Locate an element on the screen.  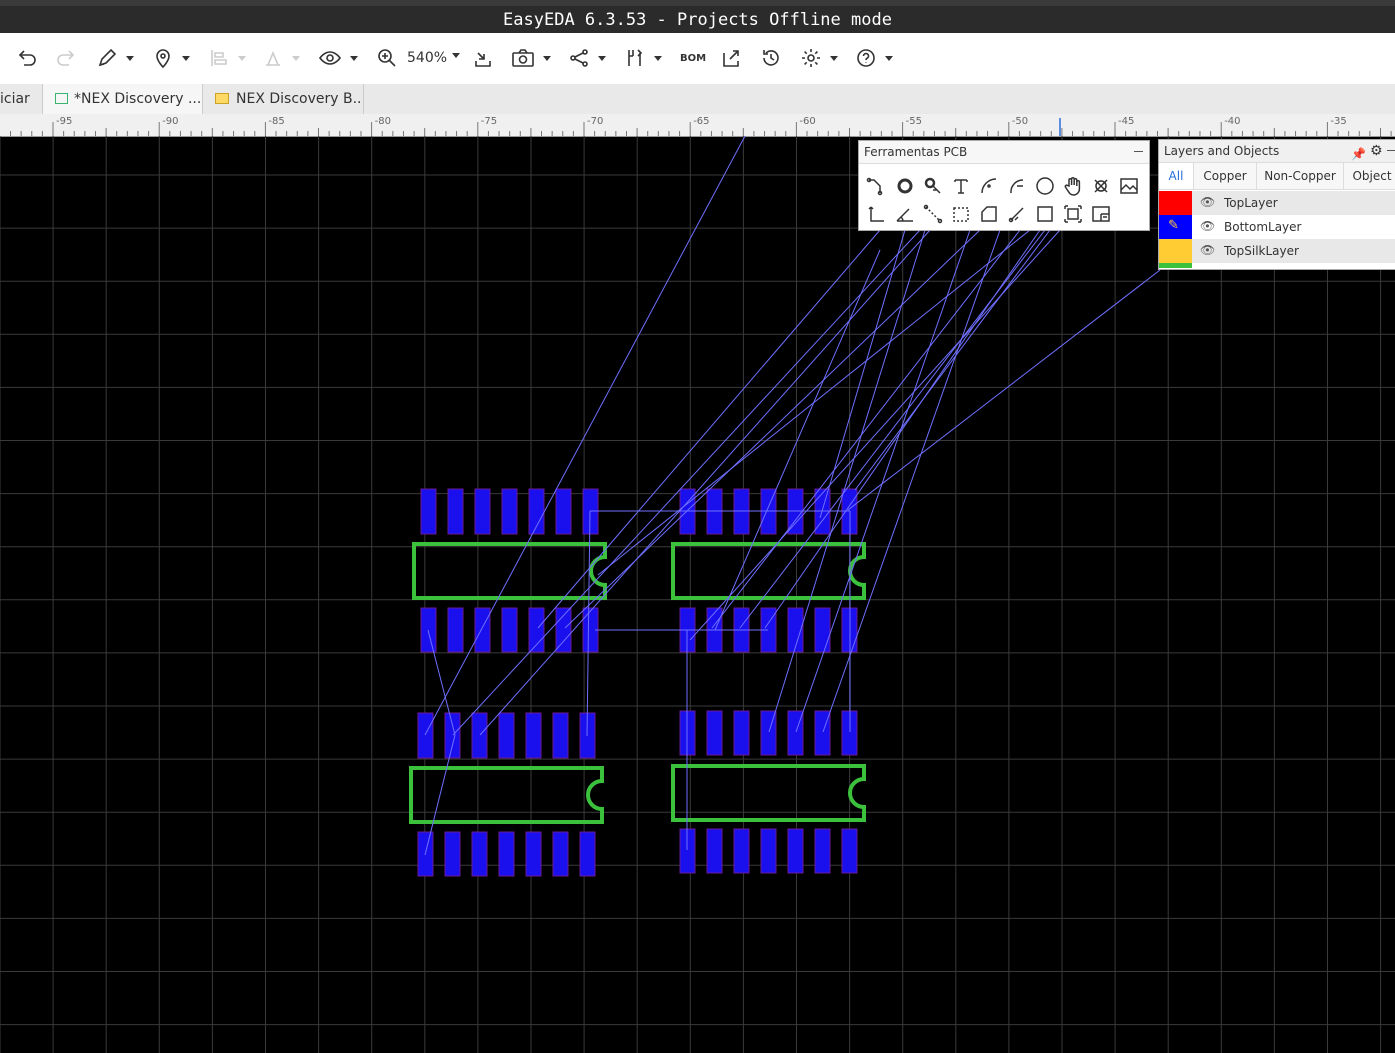
center-arc-tool is located at coordinates (1017, 186).